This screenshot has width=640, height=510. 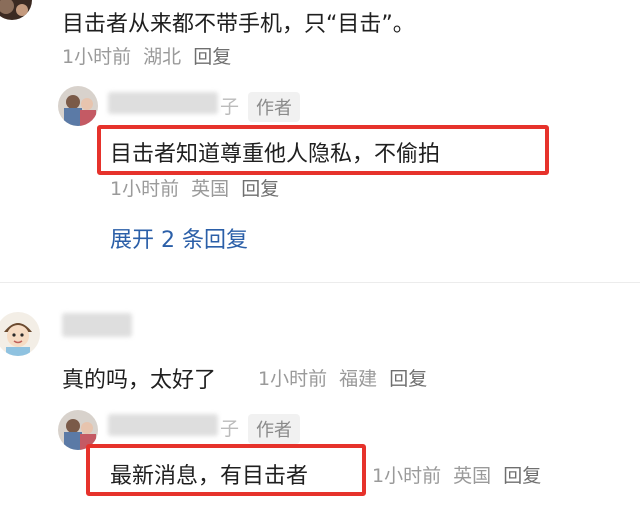 What do you see at coordinates (139, 380) in the screenshot?
I see `comment-text: 真的吗，太好了` at bounding box center [139, 380].